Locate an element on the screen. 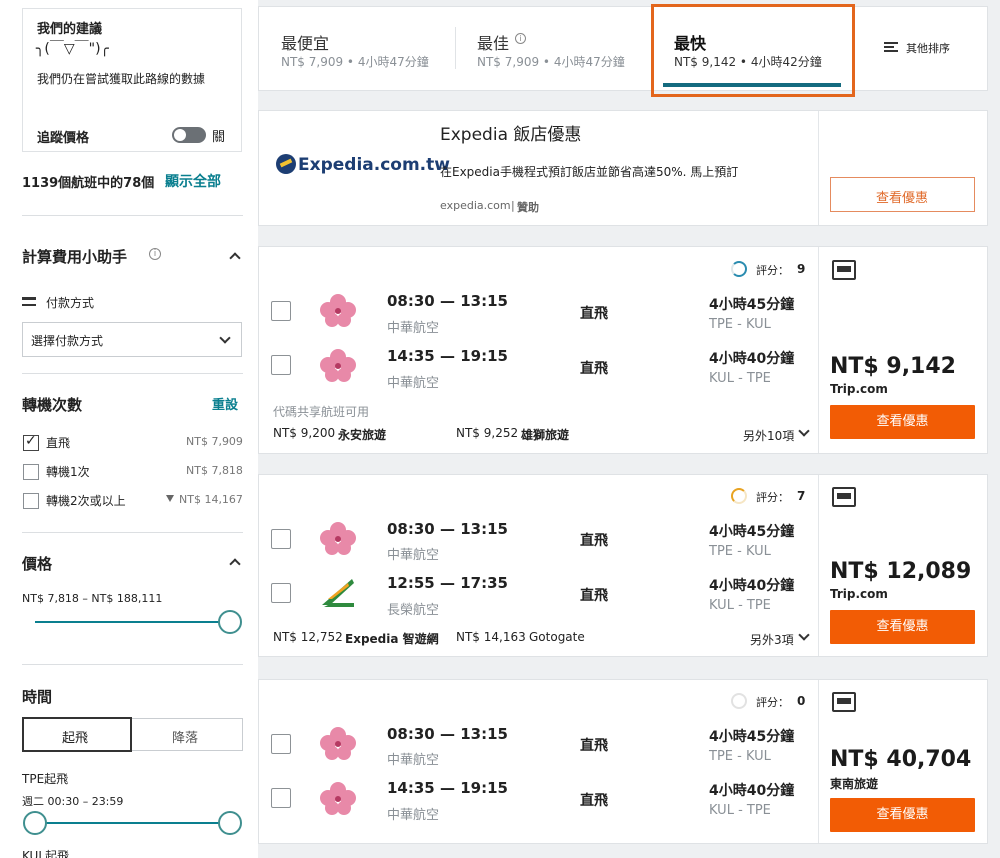  stops-two-price: NT$ 14,167 is located at coordinates (211, 499).